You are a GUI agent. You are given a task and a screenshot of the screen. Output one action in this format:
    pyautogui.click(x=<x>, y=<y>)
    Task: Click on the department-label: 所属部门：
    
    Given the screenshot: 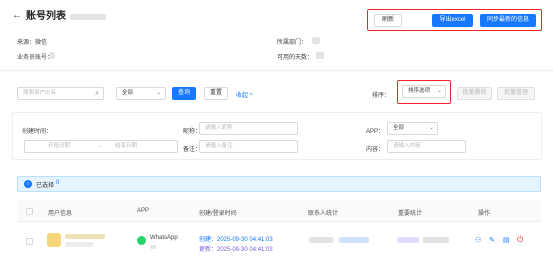 What is the action you would take?
    pyautogui.click(x=292, y=43)
    